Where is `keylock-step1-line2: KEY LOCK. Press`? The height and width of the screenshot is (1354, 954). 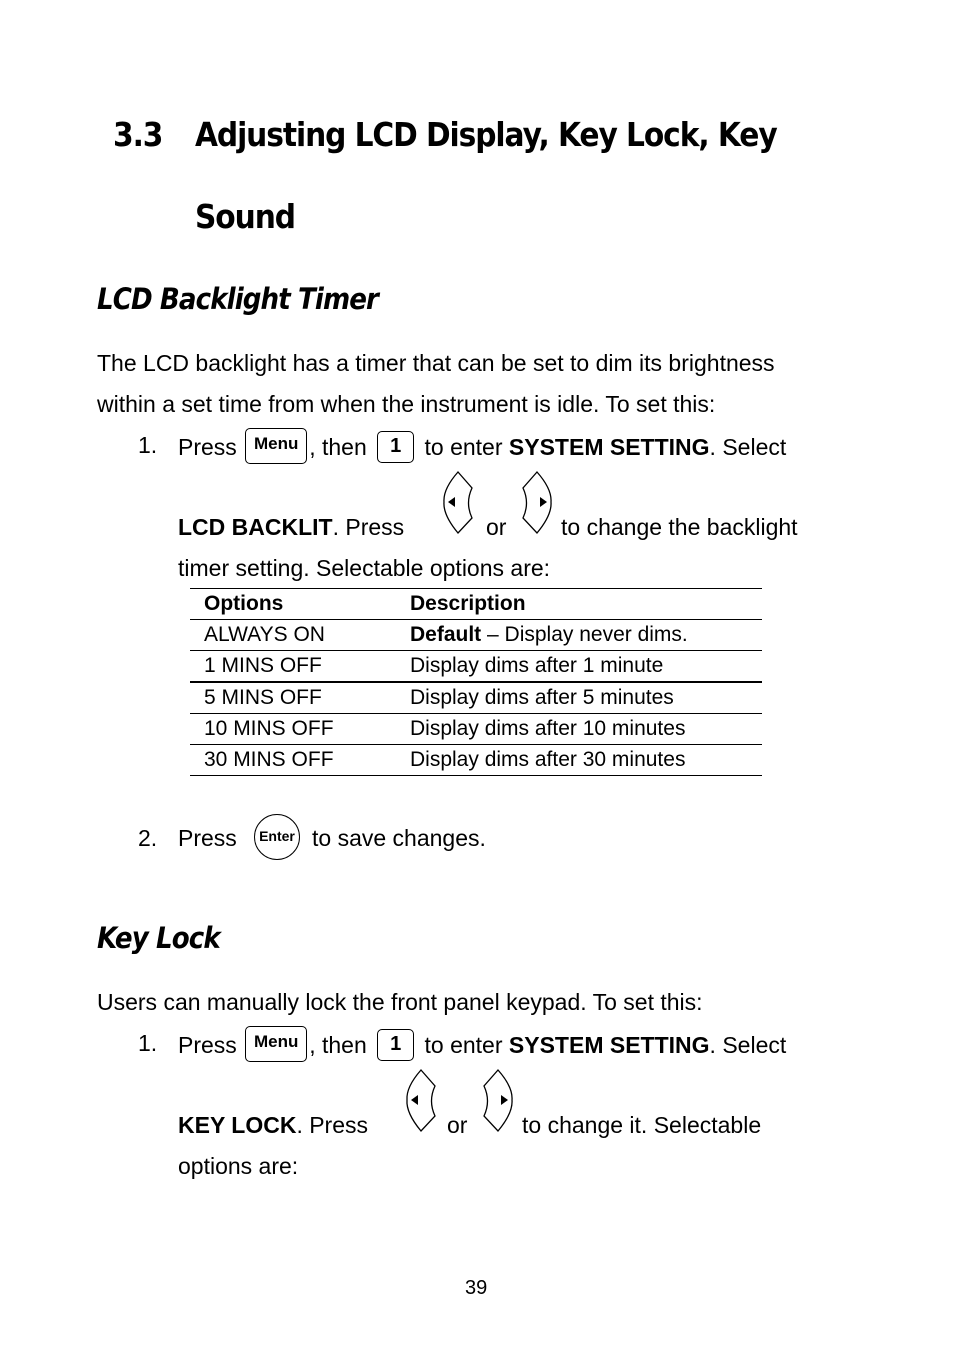 keylock-step1-line2: KEY LOCK. Press is located at coordinates (273, 1125).